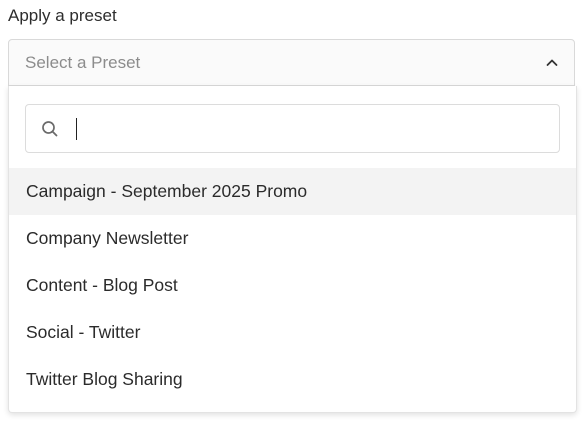 Image resolution: width=587 pixels, height=421 pixels. What do you see at coordinates (292, 332) in the screenshot?
I see `preset-option: Social - Twitter` at bounding box center [292, 332].